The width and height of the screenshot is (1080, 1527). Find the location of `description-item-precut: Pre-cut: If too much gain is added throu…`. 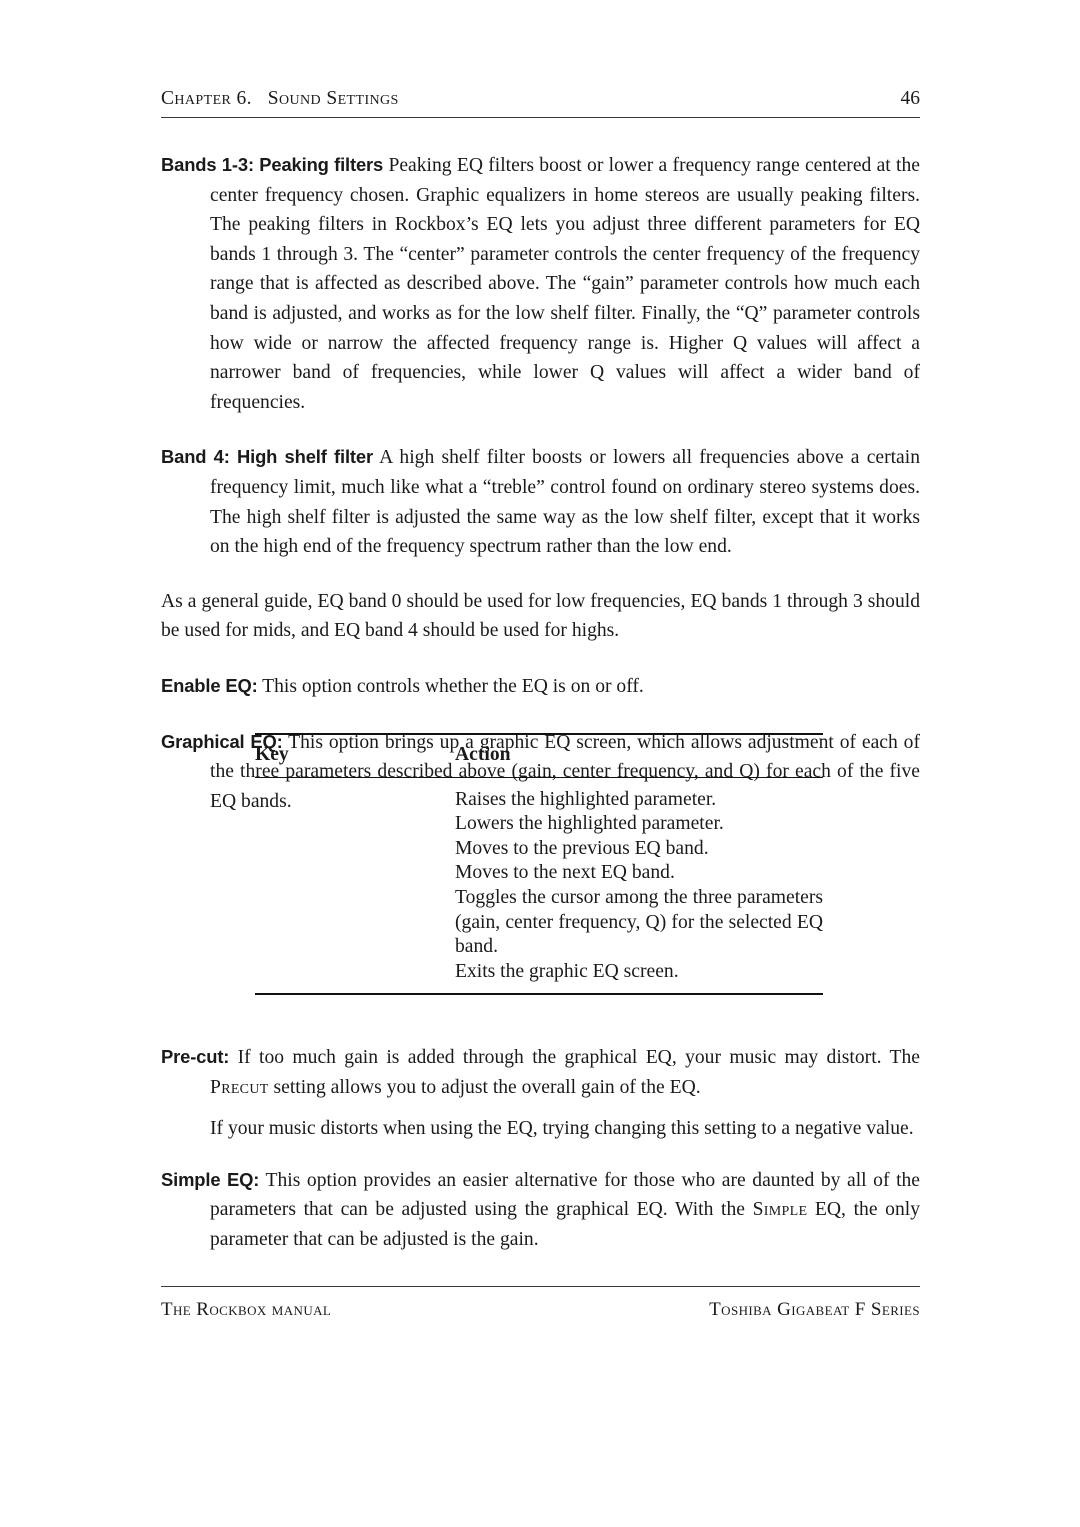

description-item-precut: Pre-cut: If too much gain is added throu… is located at coordinates (540, 1072).